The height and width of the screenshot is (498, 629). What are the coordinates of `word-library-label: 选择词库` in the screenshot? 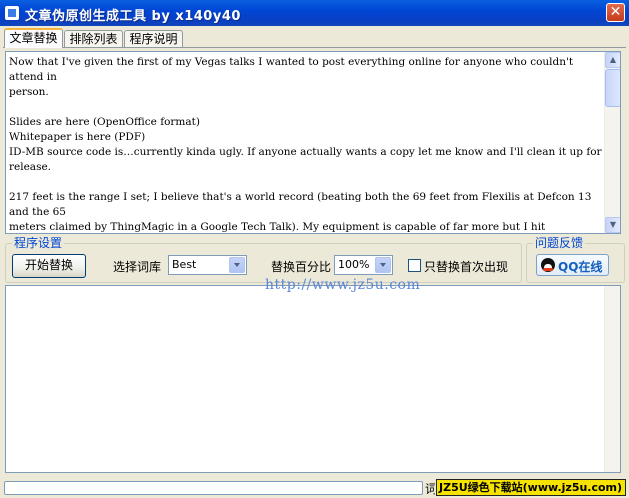 It's located at (137, 267).